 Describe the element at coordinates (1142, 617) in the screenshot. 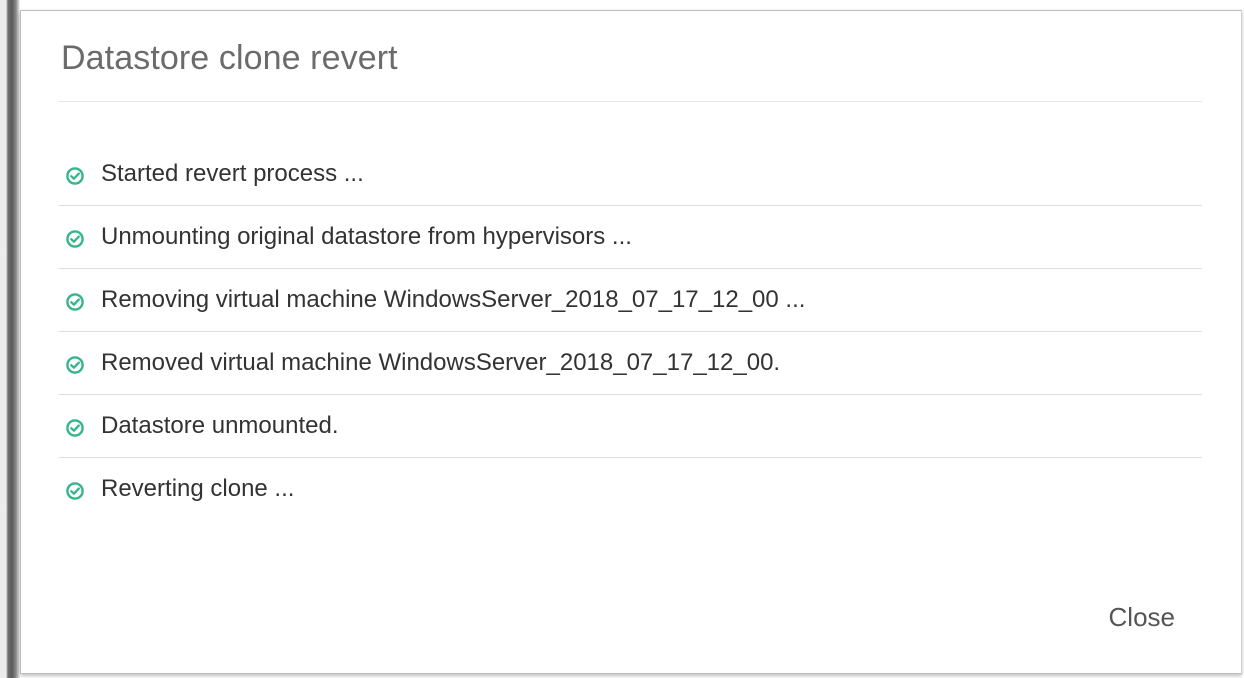

I see `close-button: Close` at that location.